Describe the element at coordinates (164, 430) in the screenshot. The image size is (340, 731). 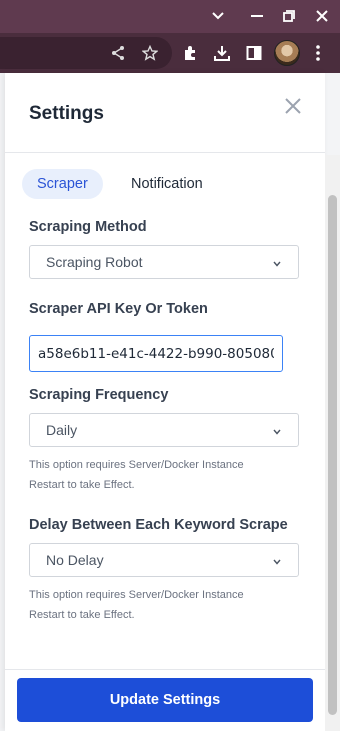
I see `frequency-select: Daily` at that location.